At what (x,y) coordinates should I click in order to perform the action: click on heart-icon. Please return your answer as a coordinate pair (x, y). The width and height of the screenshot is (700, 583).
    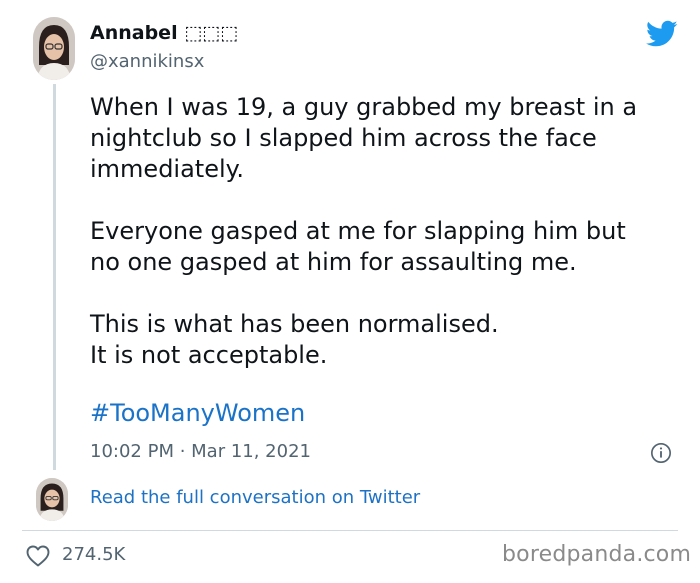
    Looking at the image, I should click on (38, 556).